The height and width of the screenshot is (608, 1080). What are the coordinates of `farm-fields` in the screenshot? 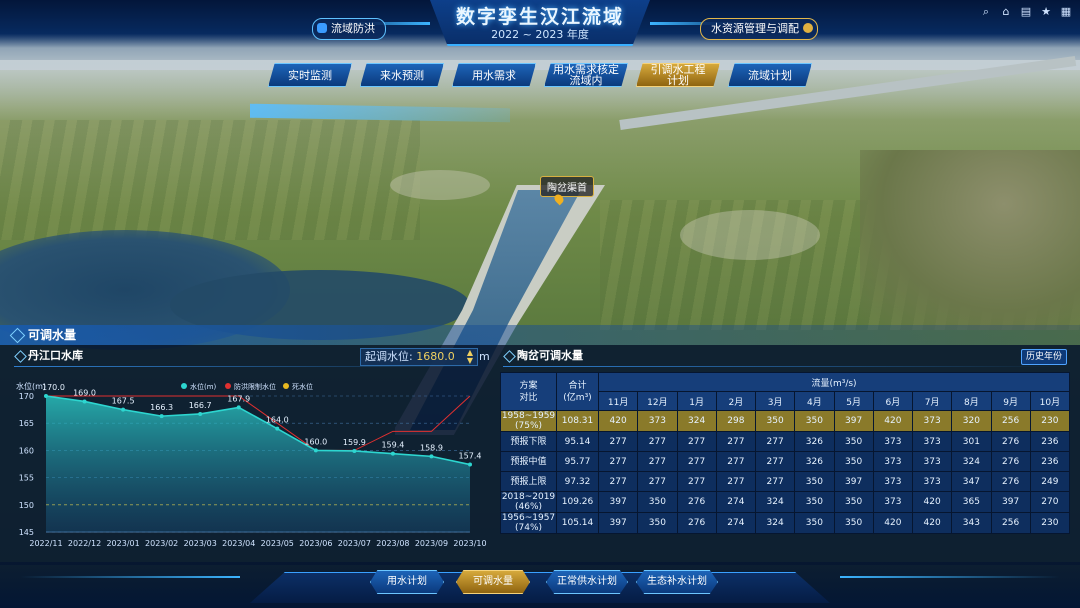 It's located at (210, 180).